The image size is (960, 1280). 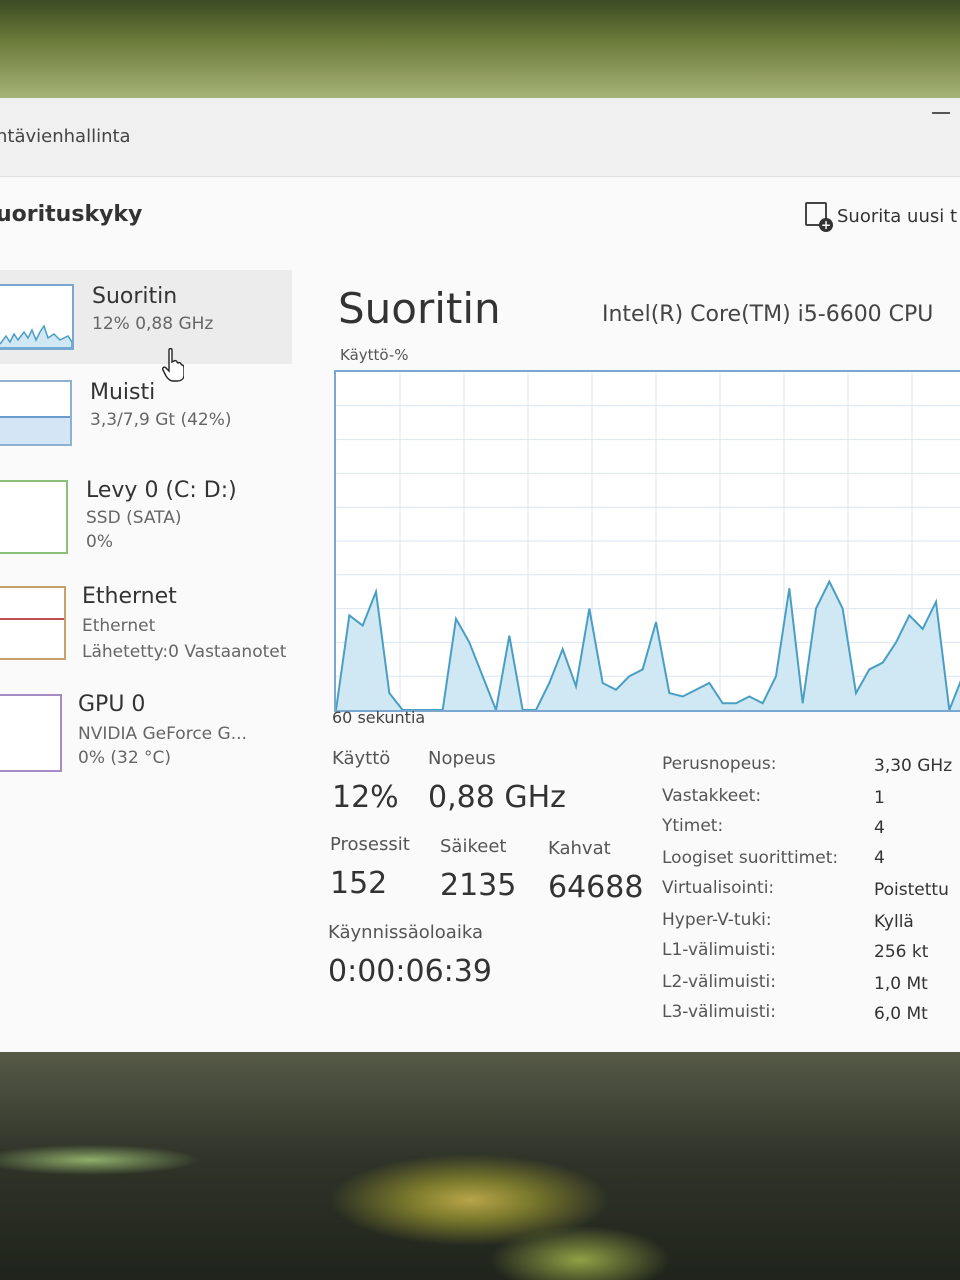 What do you see at coordinates (112, 704) in the screenshot?
I see `sidebar-item-label: GPU 0` at bounding box center [112, 704].